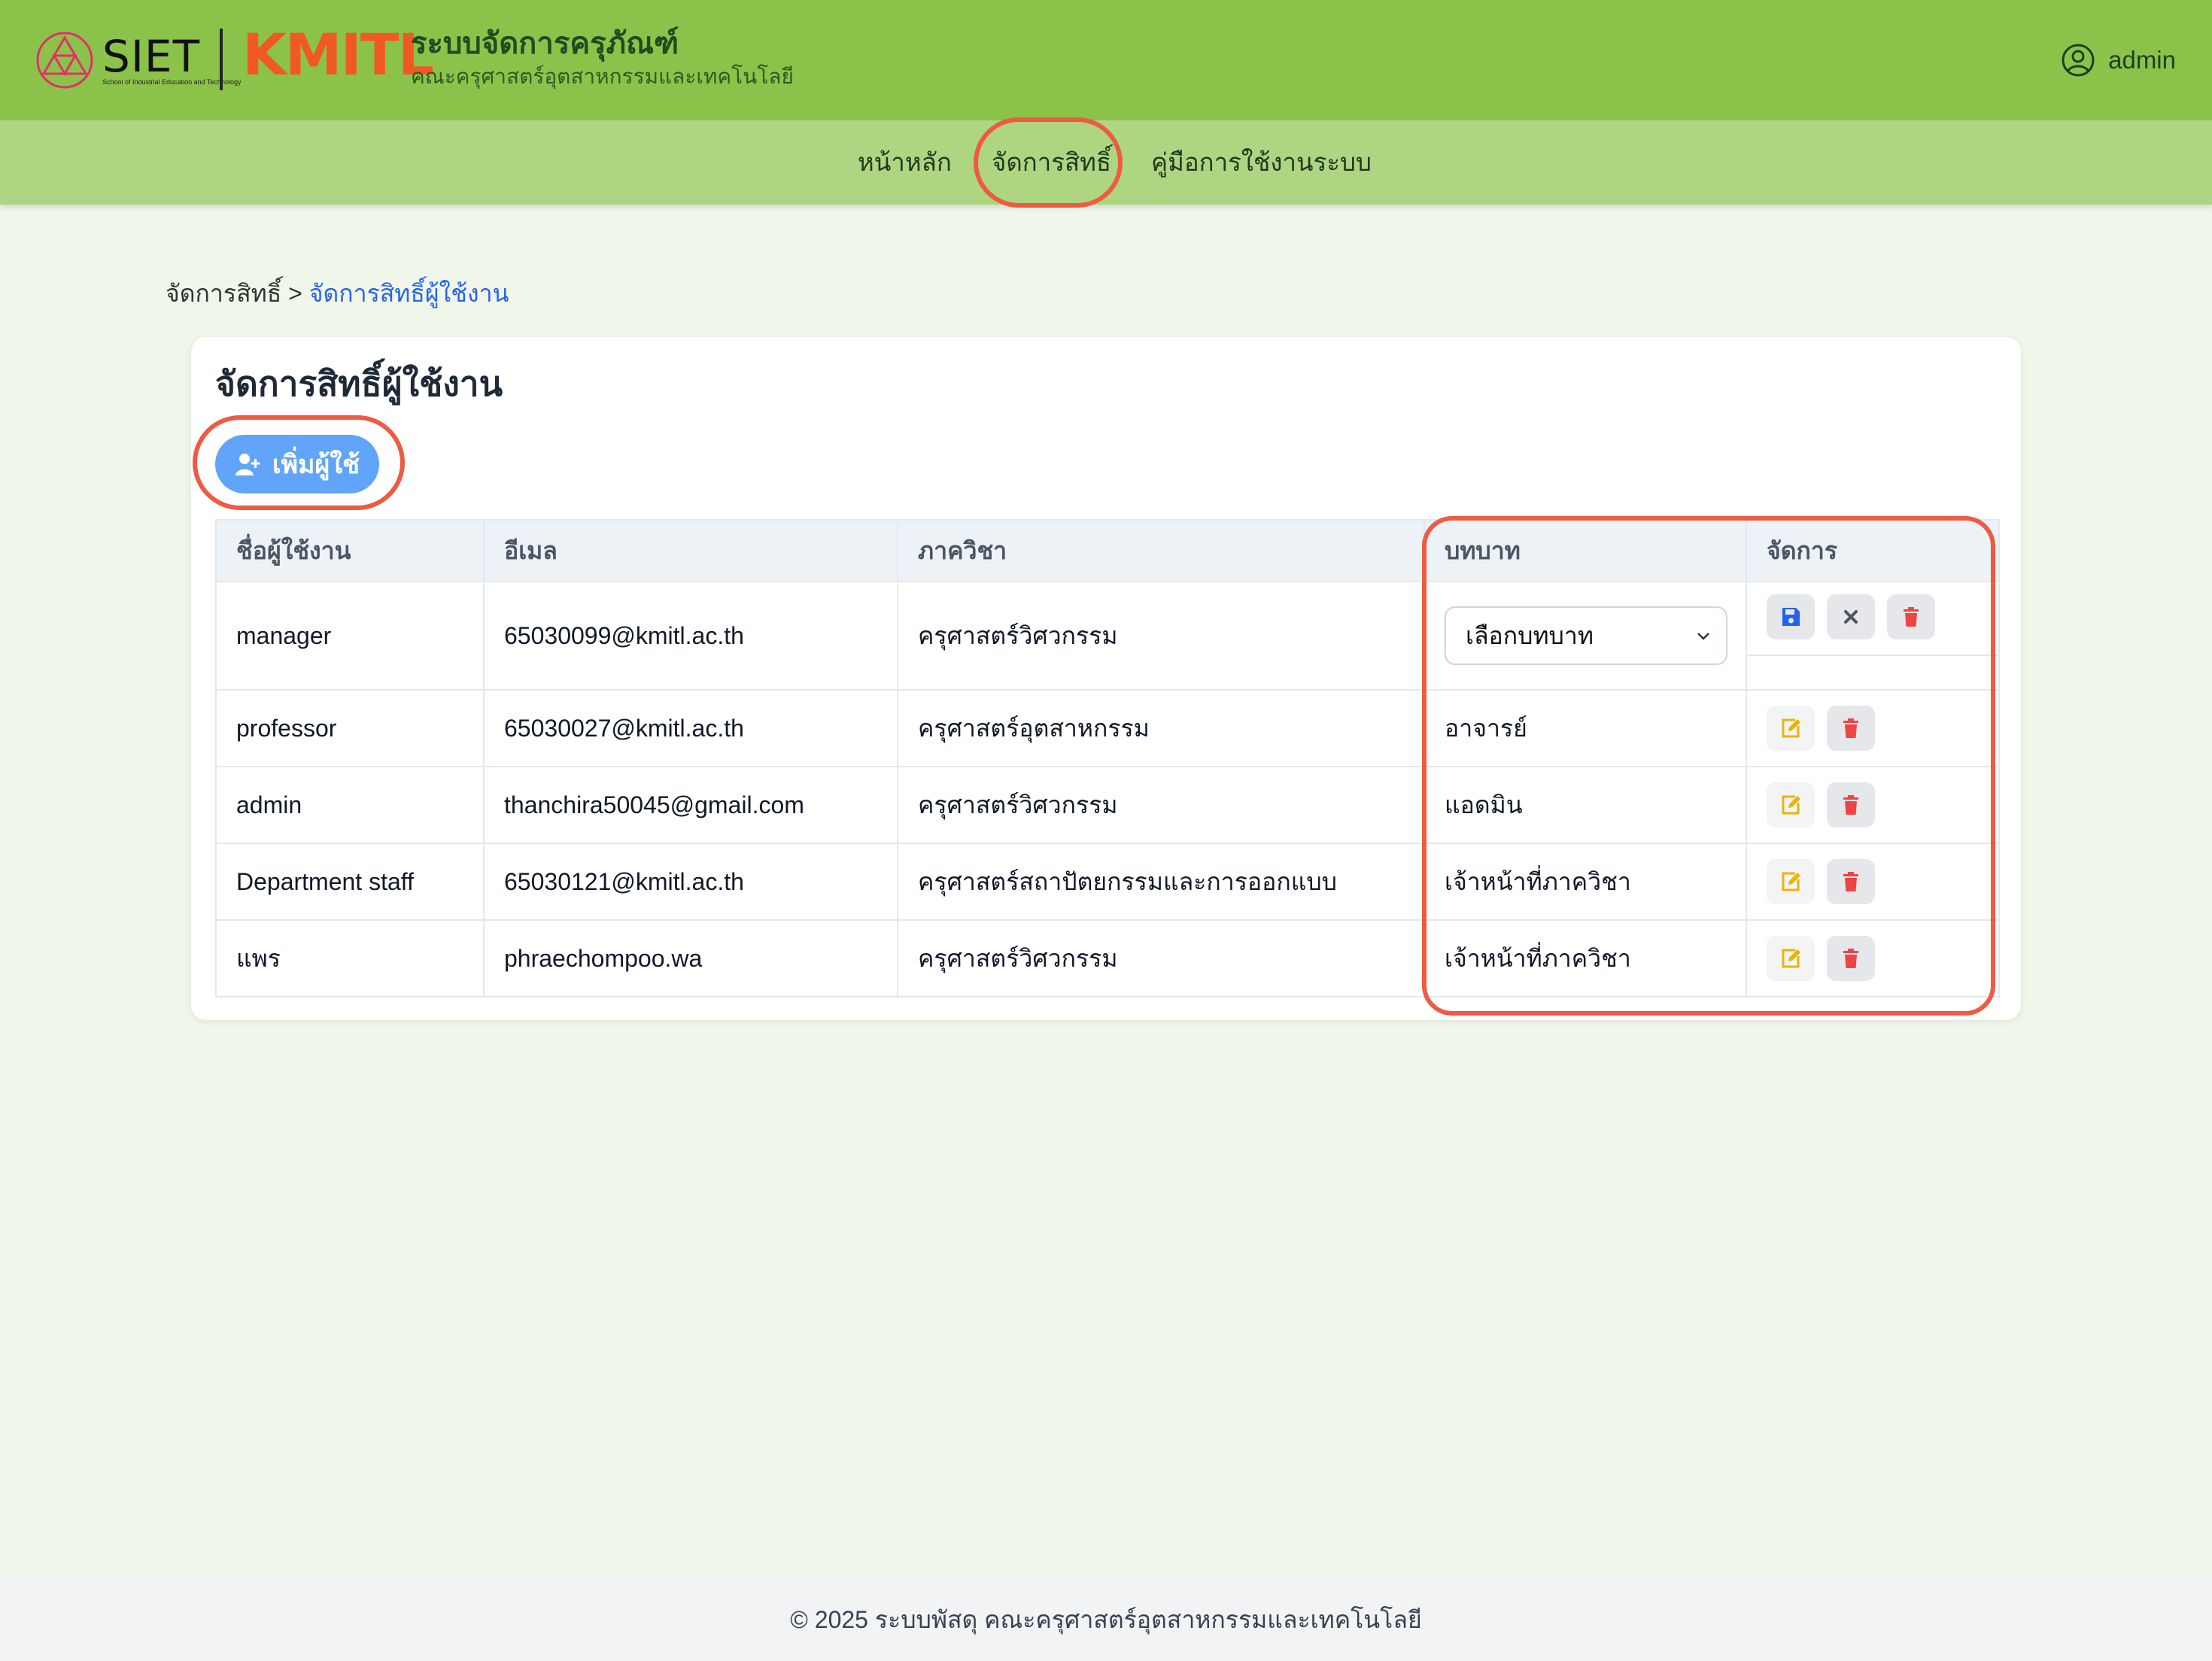 The image size is (2212, 1661). What do you see at coordinates (690, 636) in the screenshot?
I see `cell-email: 65030099@kmitl.ac.th` at bounding box center [690, 636].